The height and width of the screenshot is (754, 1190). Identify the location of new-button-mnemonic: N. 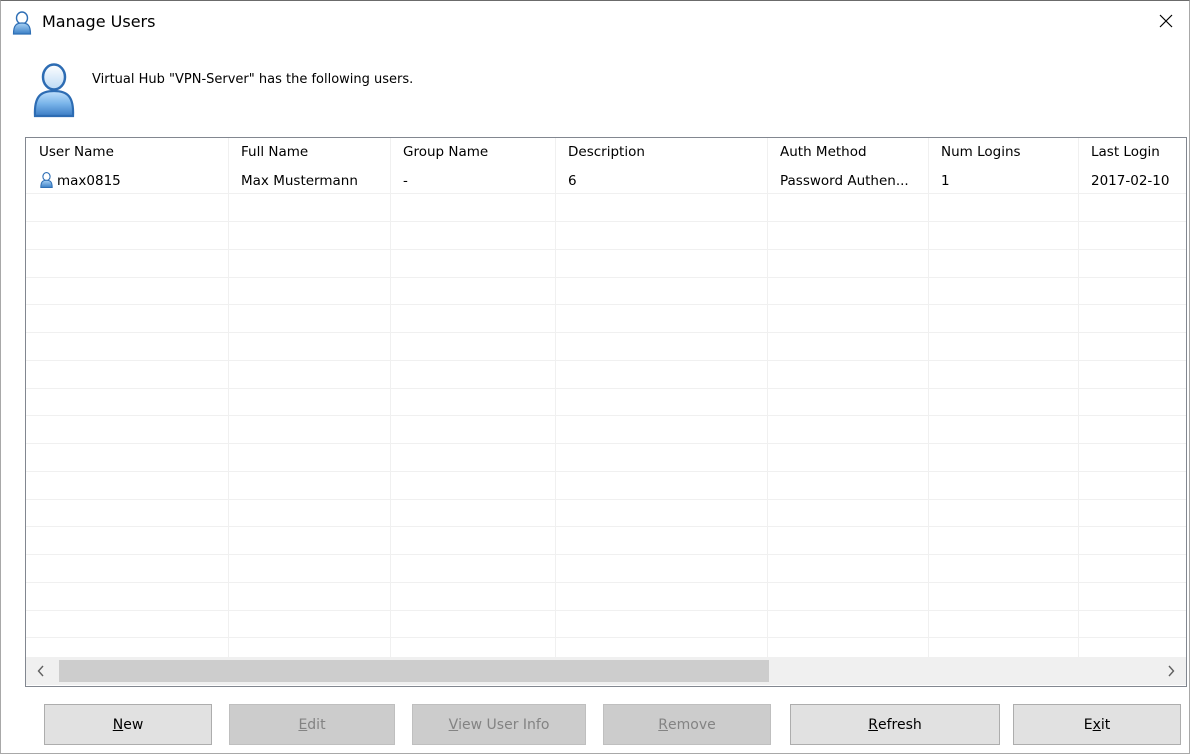
(118, 724).